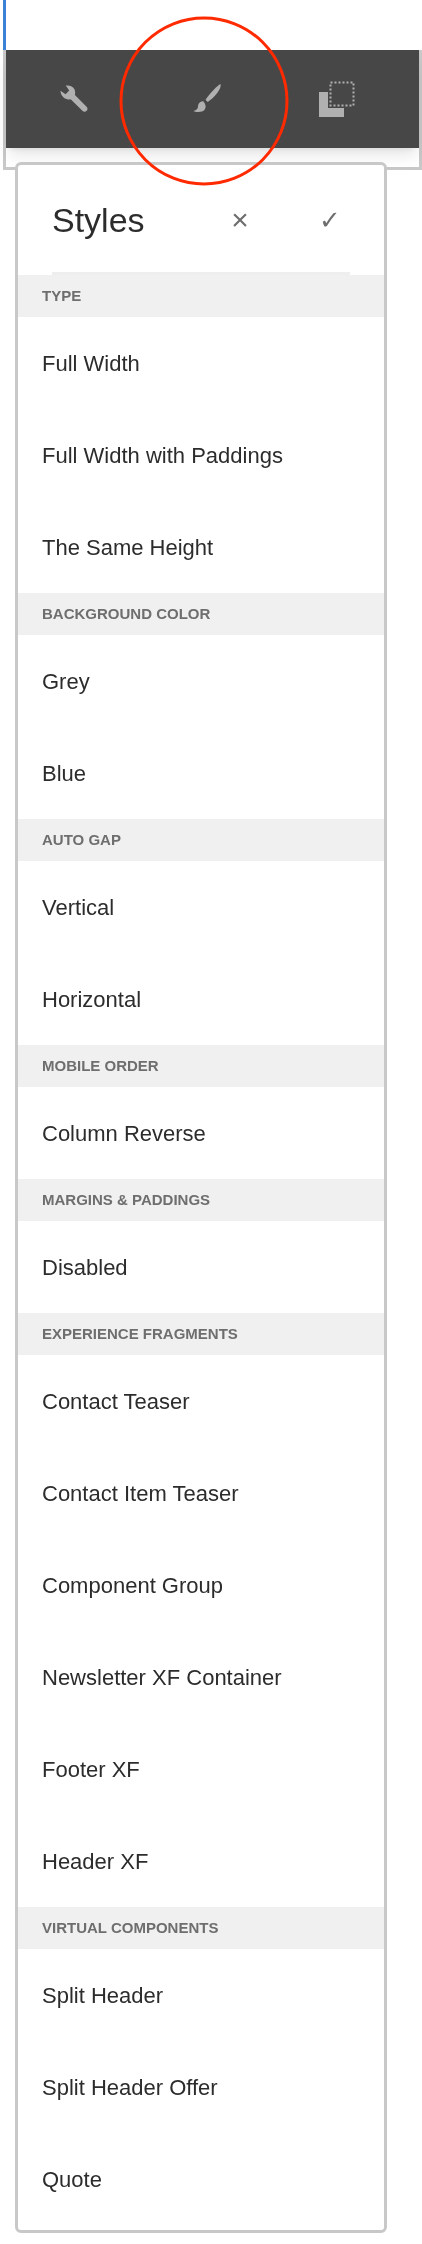 This screenshot has height=2244, width=422. Describe the element at coordinates (201, 1493) in the screenshot. I see `style-option: Contact Item Teaser` at that location.